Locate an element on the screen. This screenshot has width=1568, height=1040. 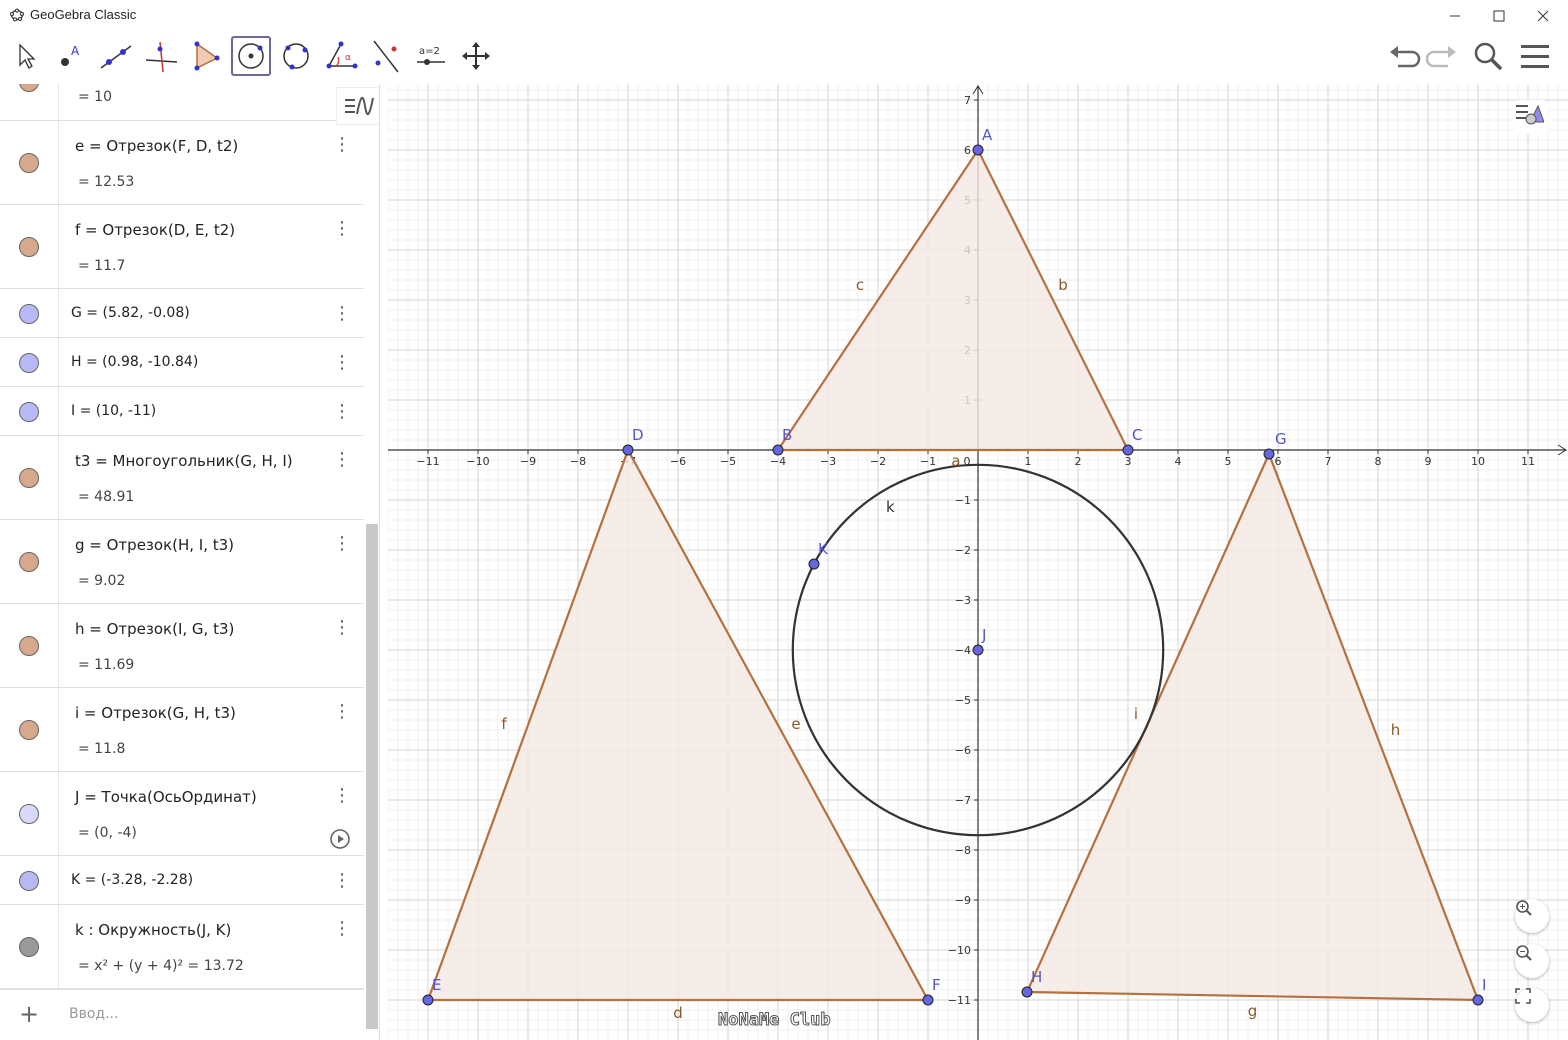
algebra-row: H = (0.98, -10.84) ⋮ is located at coordinates (182, 362).